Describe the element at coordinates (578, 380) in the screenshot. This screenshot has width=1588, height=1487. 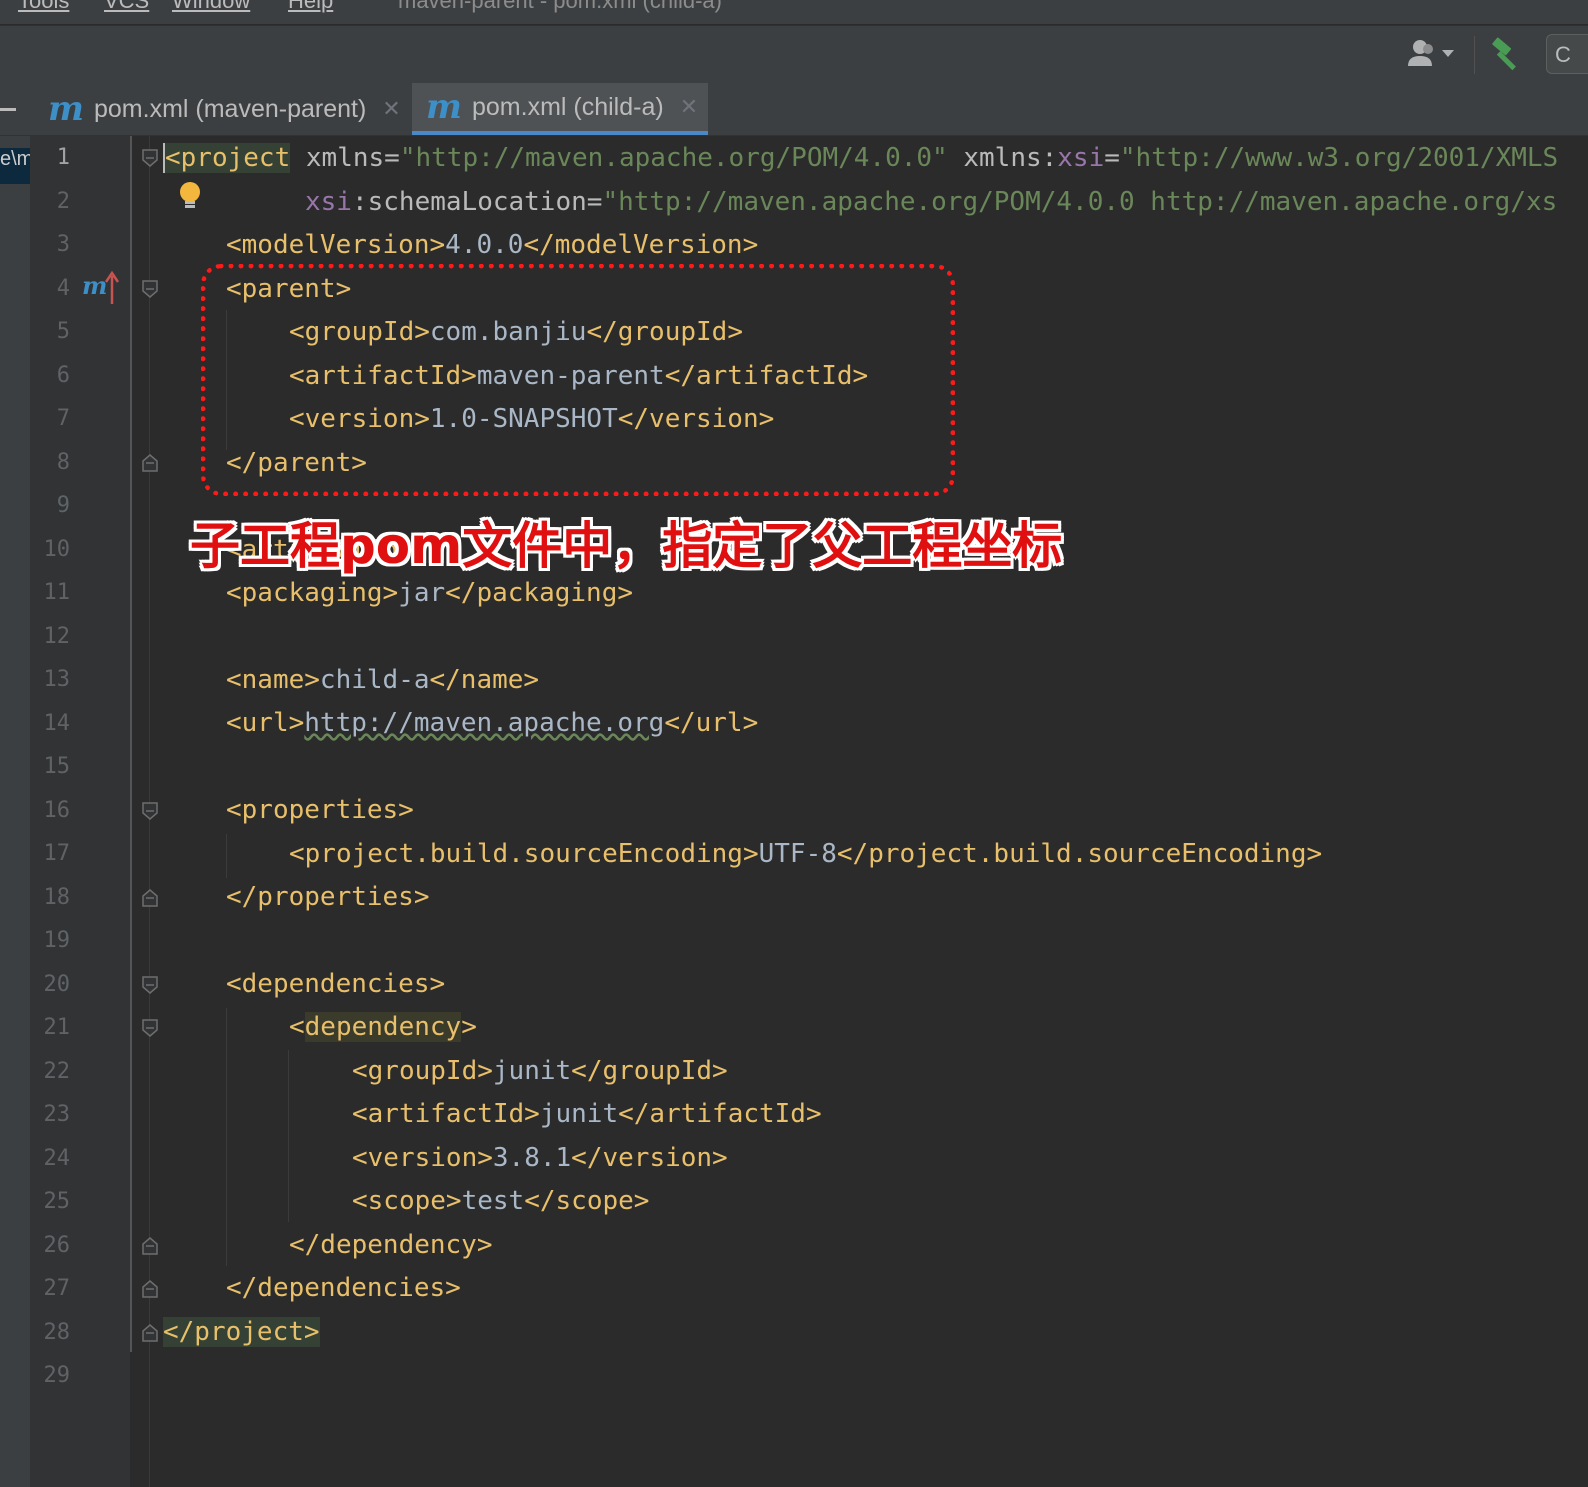
I see `annotation-highlight-box` at that location.